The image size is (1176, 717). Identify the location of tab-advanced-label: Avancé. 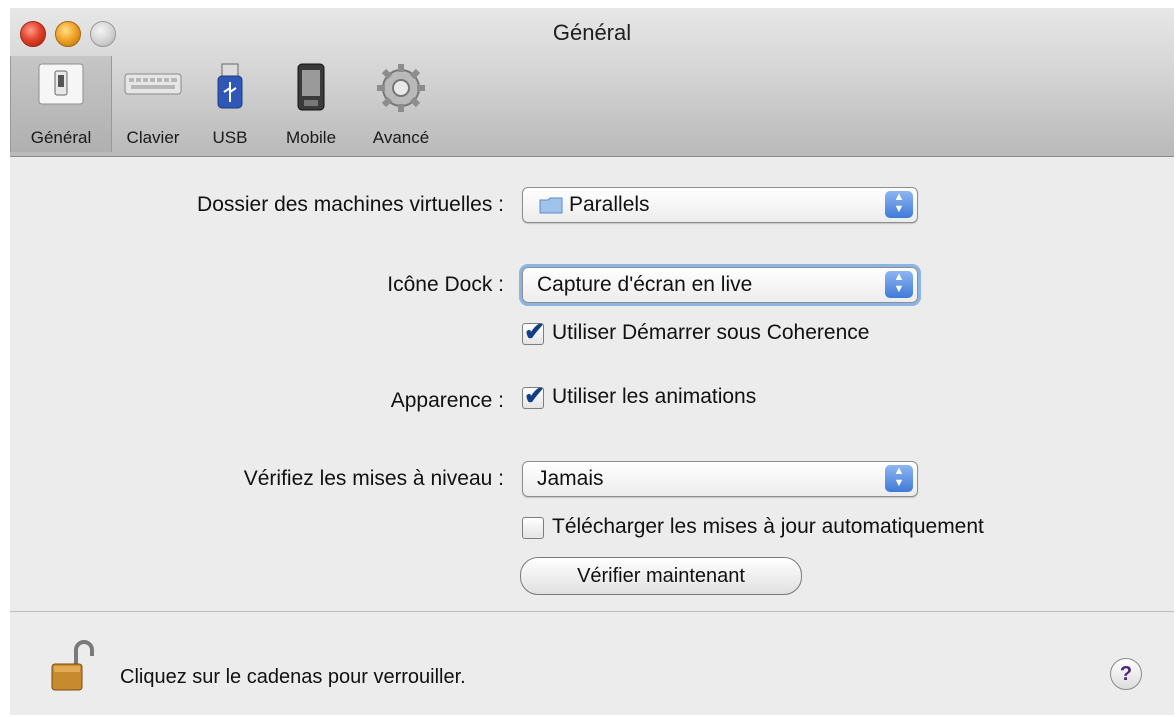
(401, 137).